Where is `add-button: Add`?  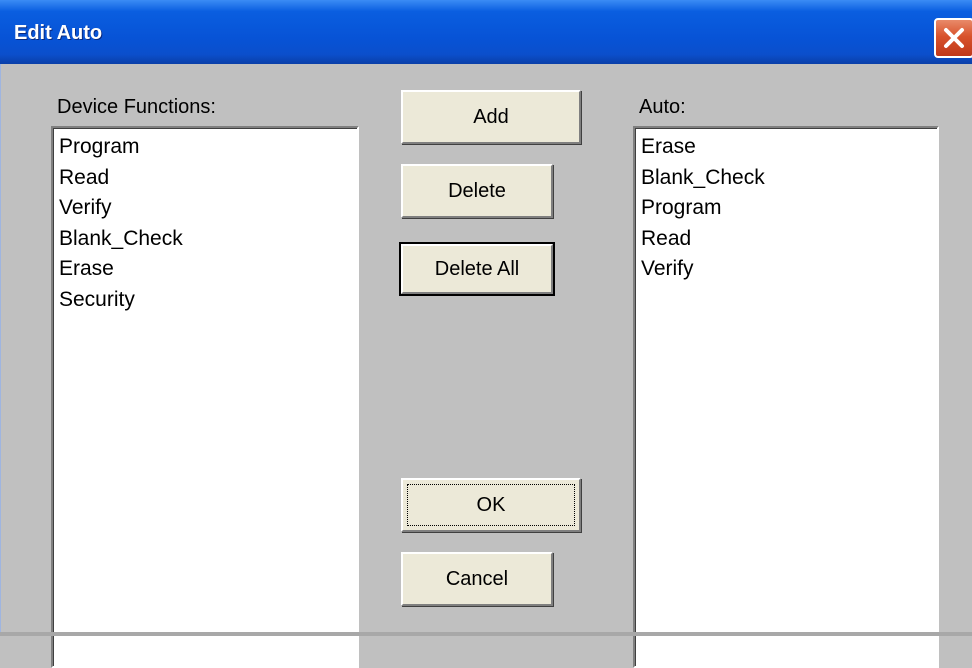
add-button: Add is located at coordinates (491, 117).